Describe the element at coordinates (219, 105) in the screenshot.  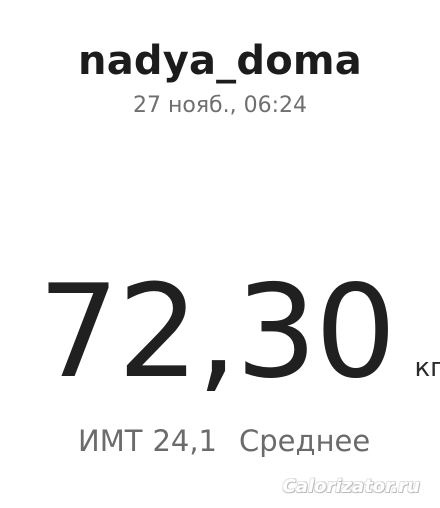
I see `measurement-datetime: 27 нояб., 06:24` at that location.